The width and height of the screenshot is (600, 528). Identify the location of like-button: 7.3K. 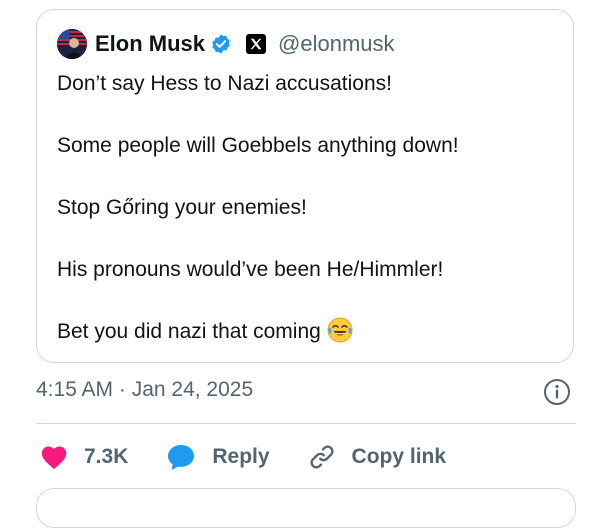
(84, 457).